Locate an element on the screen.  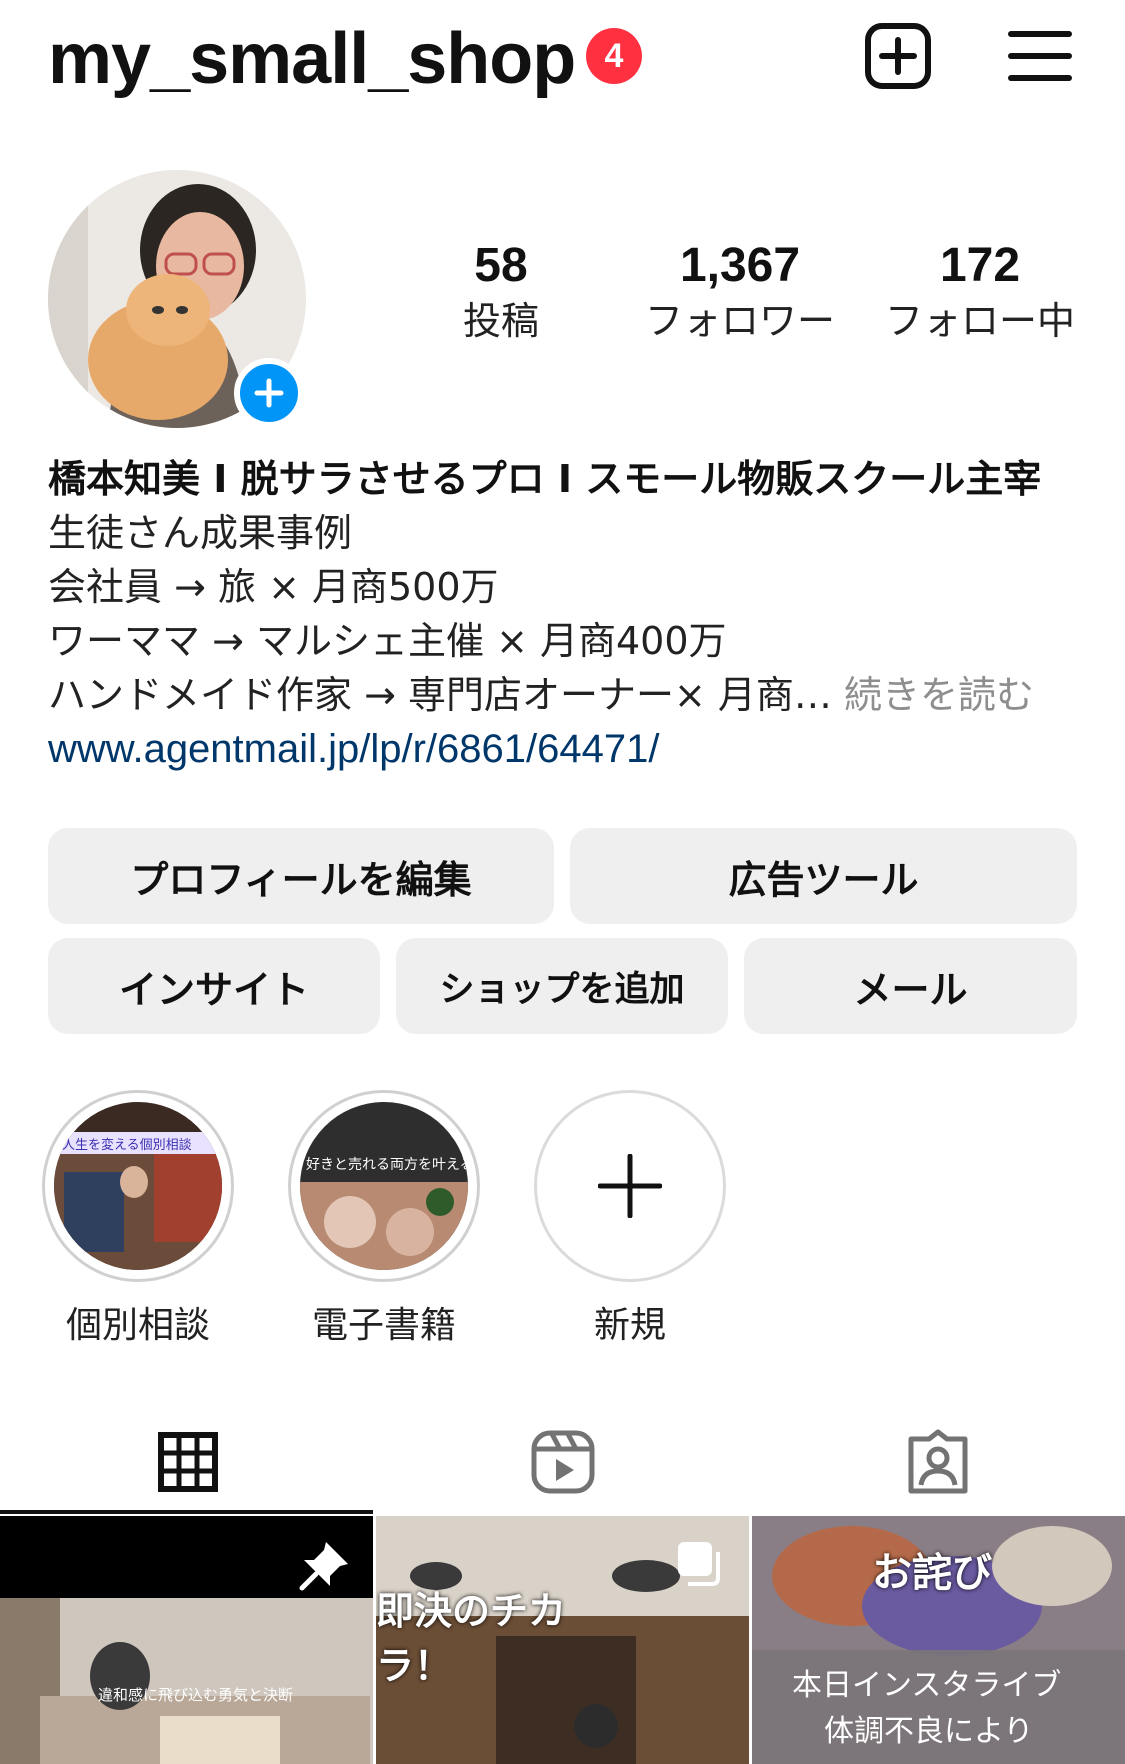
mail-button: メール is located at coordinates (910, 986).